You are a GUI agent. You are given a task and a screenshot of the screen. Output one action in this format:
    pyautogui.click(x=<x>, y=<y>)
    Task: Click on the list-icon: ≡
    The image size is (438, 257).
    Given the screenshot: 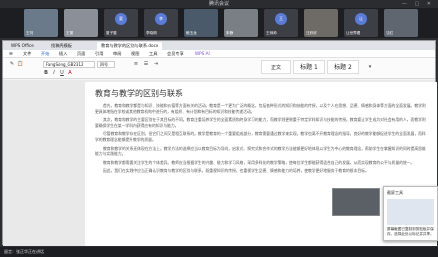 What is the action you would take?
    pyautogui.click(x=136, y=64)
    